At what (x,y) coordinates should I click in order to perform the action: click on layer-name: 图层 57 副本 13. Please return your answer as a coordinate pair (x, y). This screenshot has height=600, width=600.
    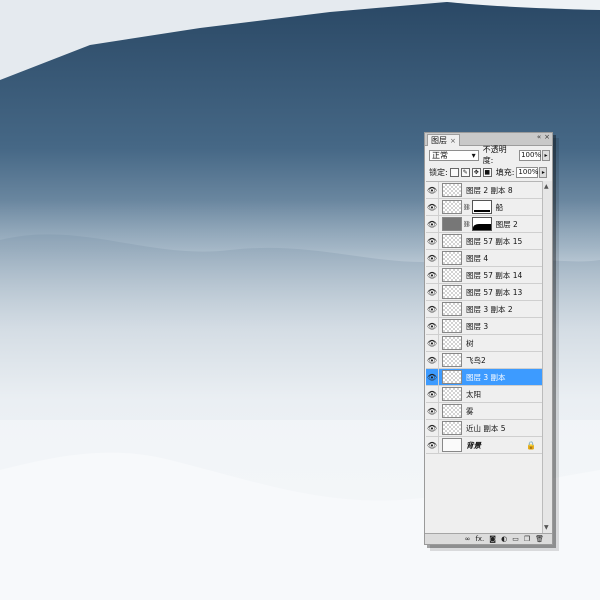
    Looking at the image, I should click on (494, 292).